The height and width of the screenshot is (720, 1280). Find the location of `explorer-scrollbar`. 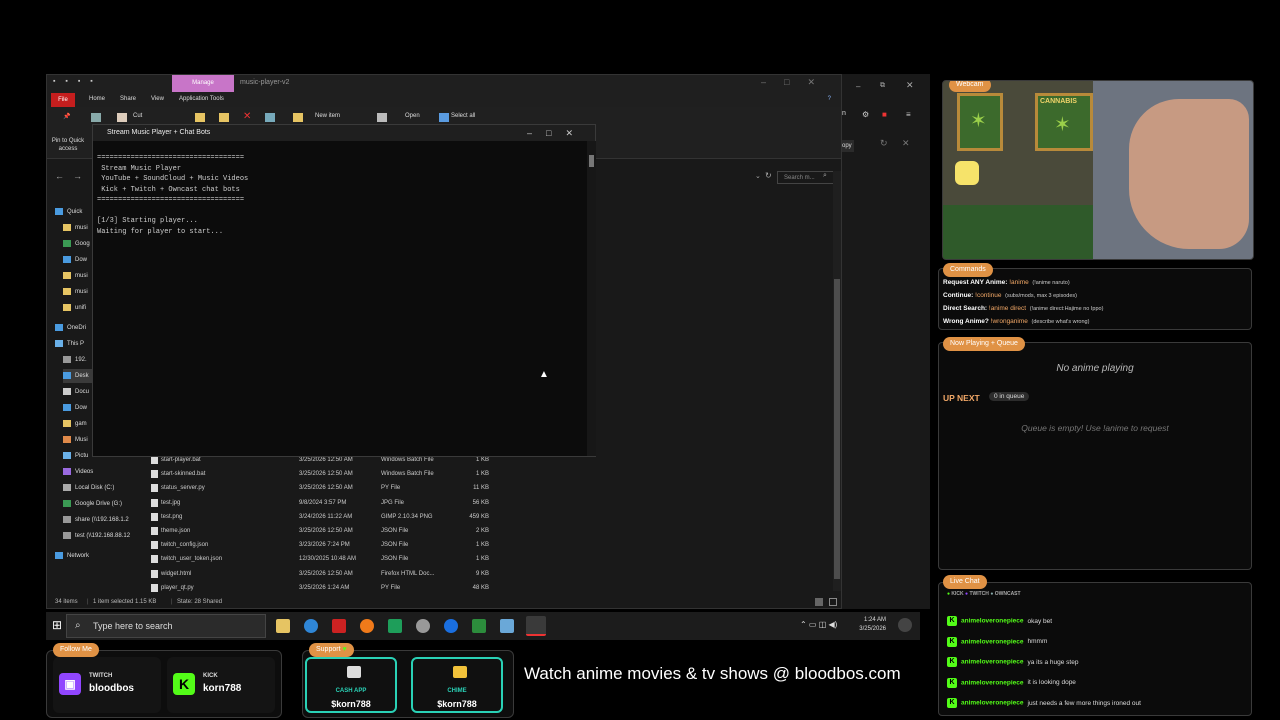

explorer-scrollbar is located at coordinates (837, 381).